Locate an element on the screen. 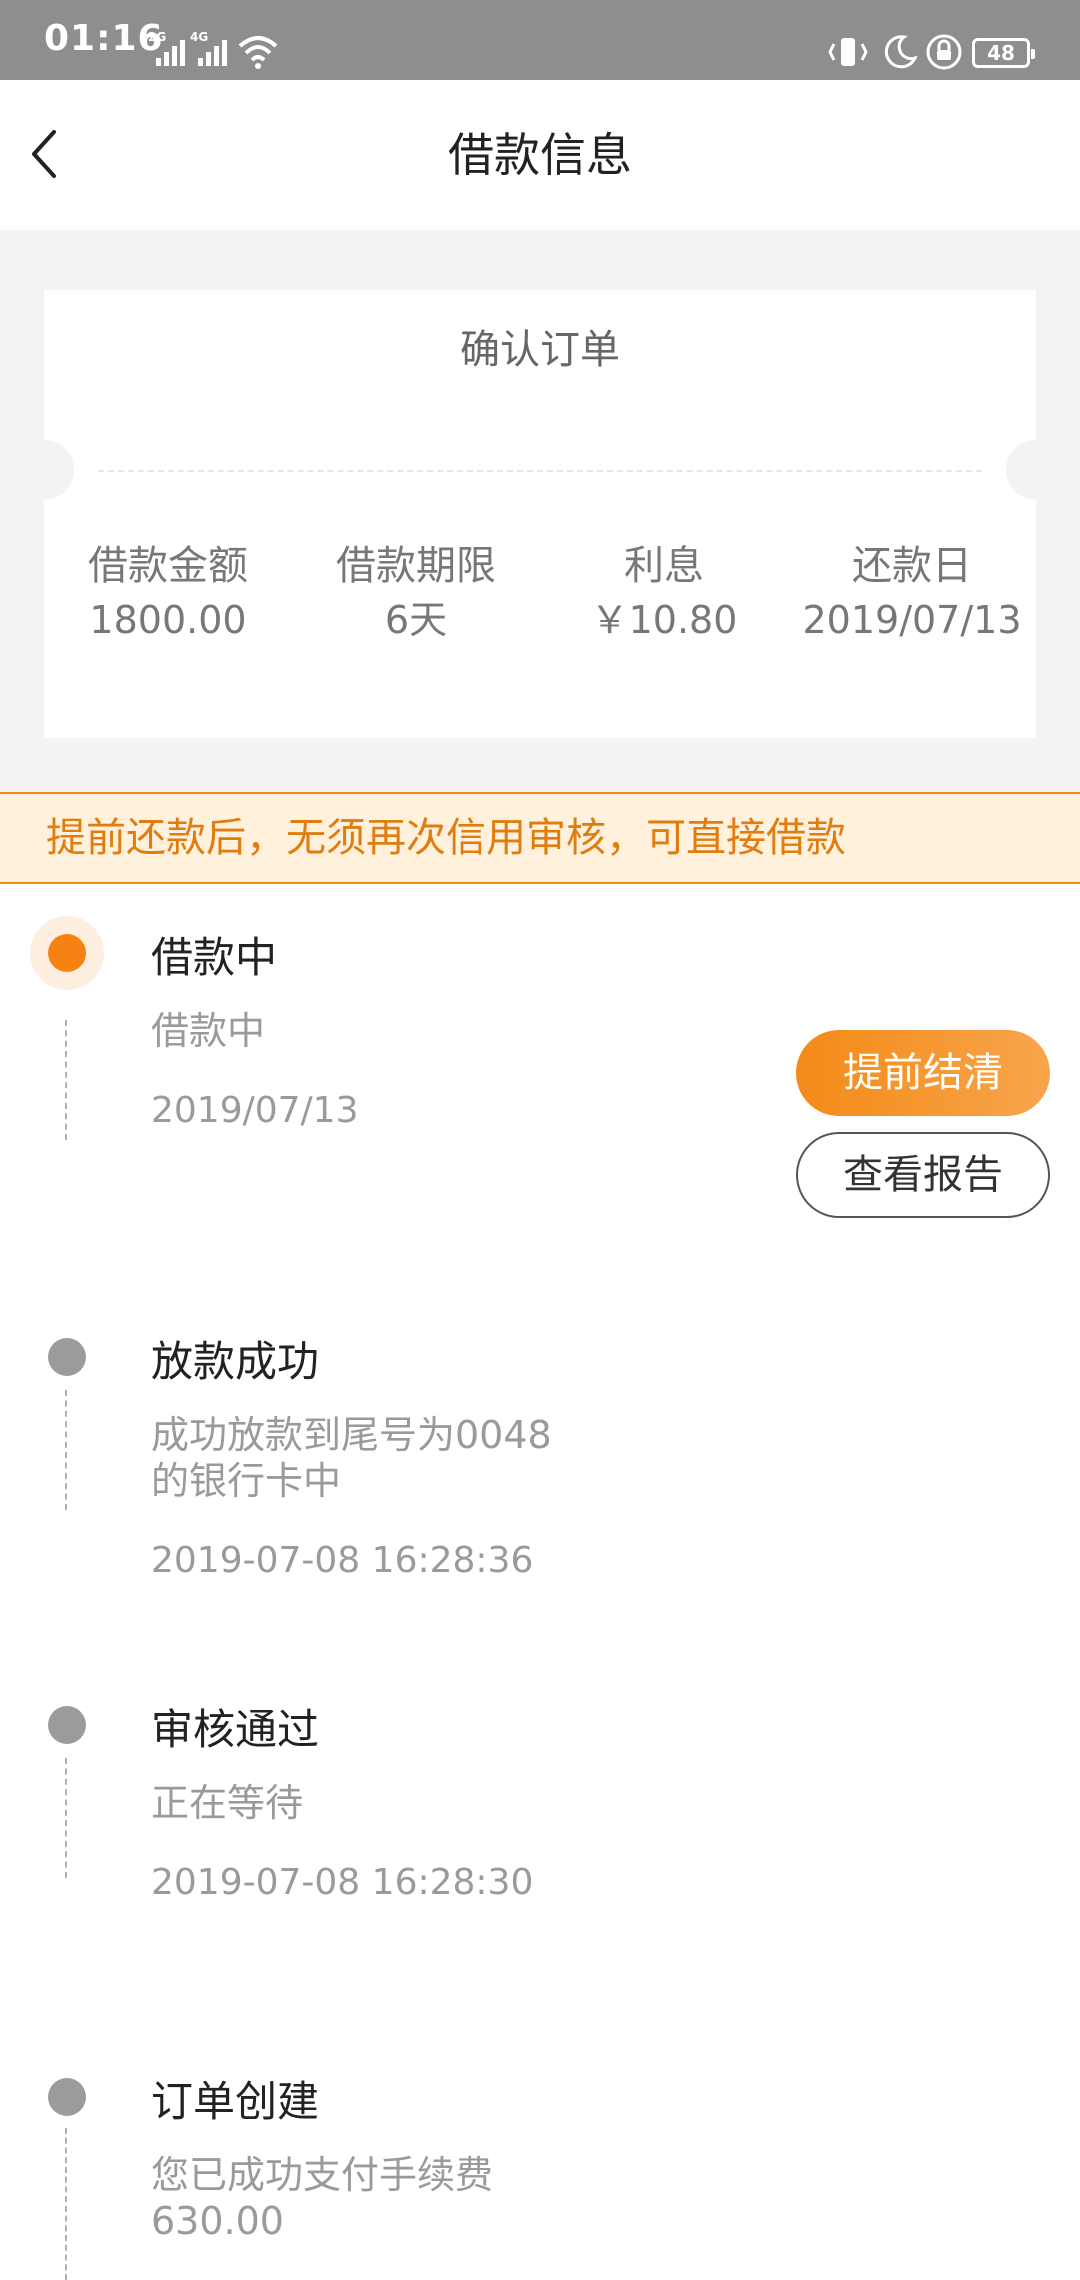 Image resolution: width=1080 pixels, height=2280 pixels. stat-label: 还款日 is located at coordinates (912, 566).